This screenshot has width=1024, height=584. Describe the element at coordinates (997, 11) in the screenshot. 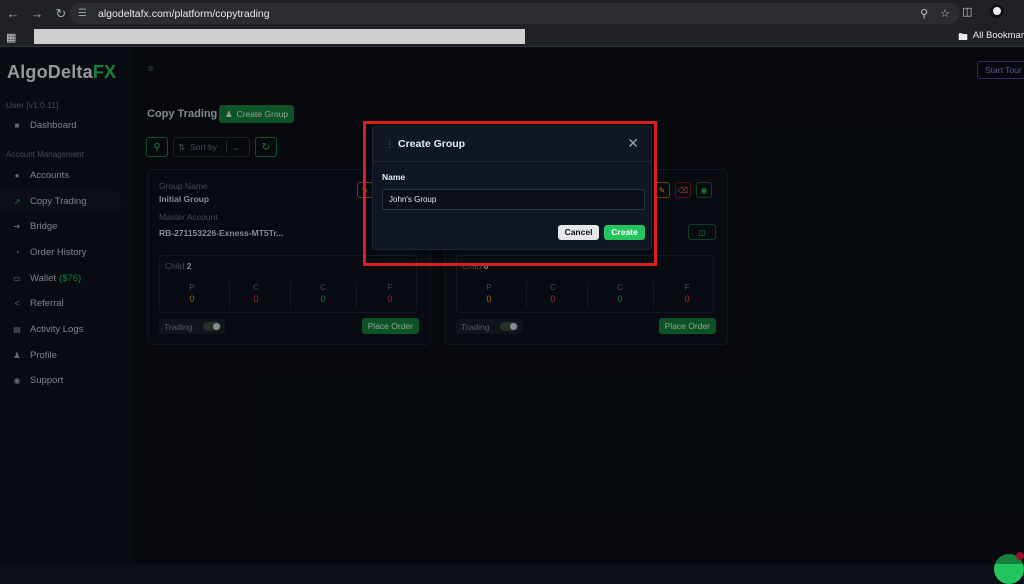

I see `profile-avatar` at that location.